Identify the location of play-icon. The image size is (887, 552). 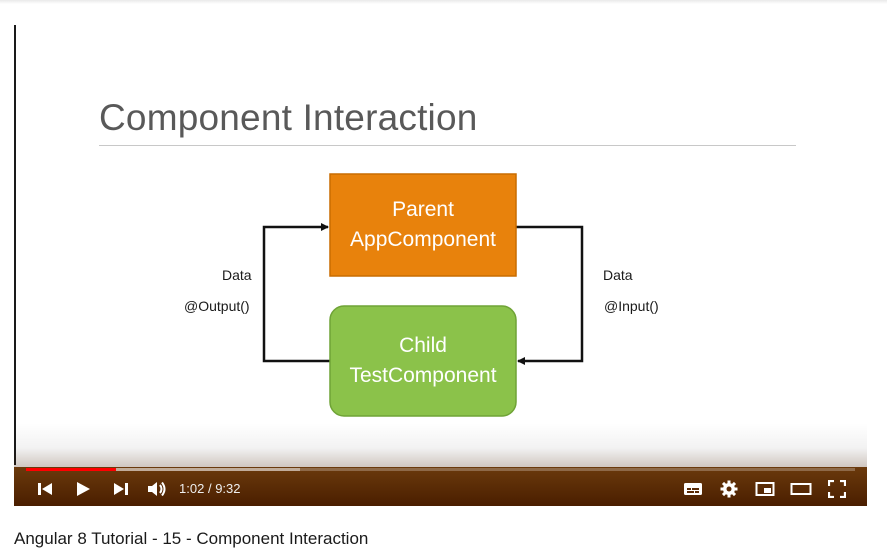
(83, 489).